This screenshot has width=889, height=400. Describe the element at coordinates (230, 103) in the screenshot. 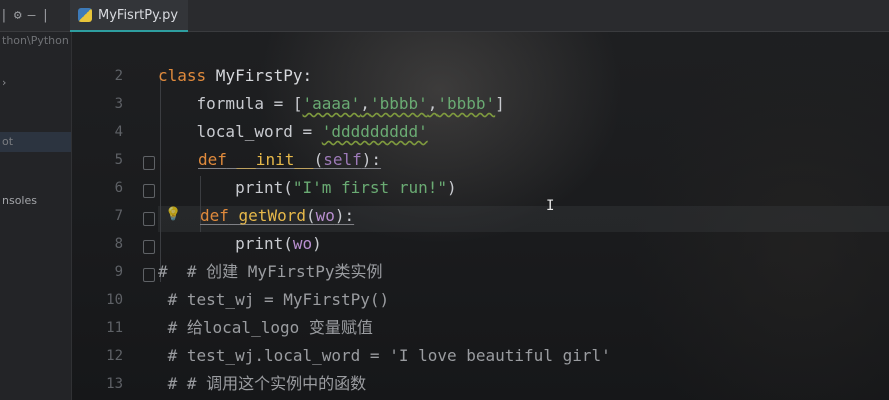

I see `code-text: formula = [` at that location.